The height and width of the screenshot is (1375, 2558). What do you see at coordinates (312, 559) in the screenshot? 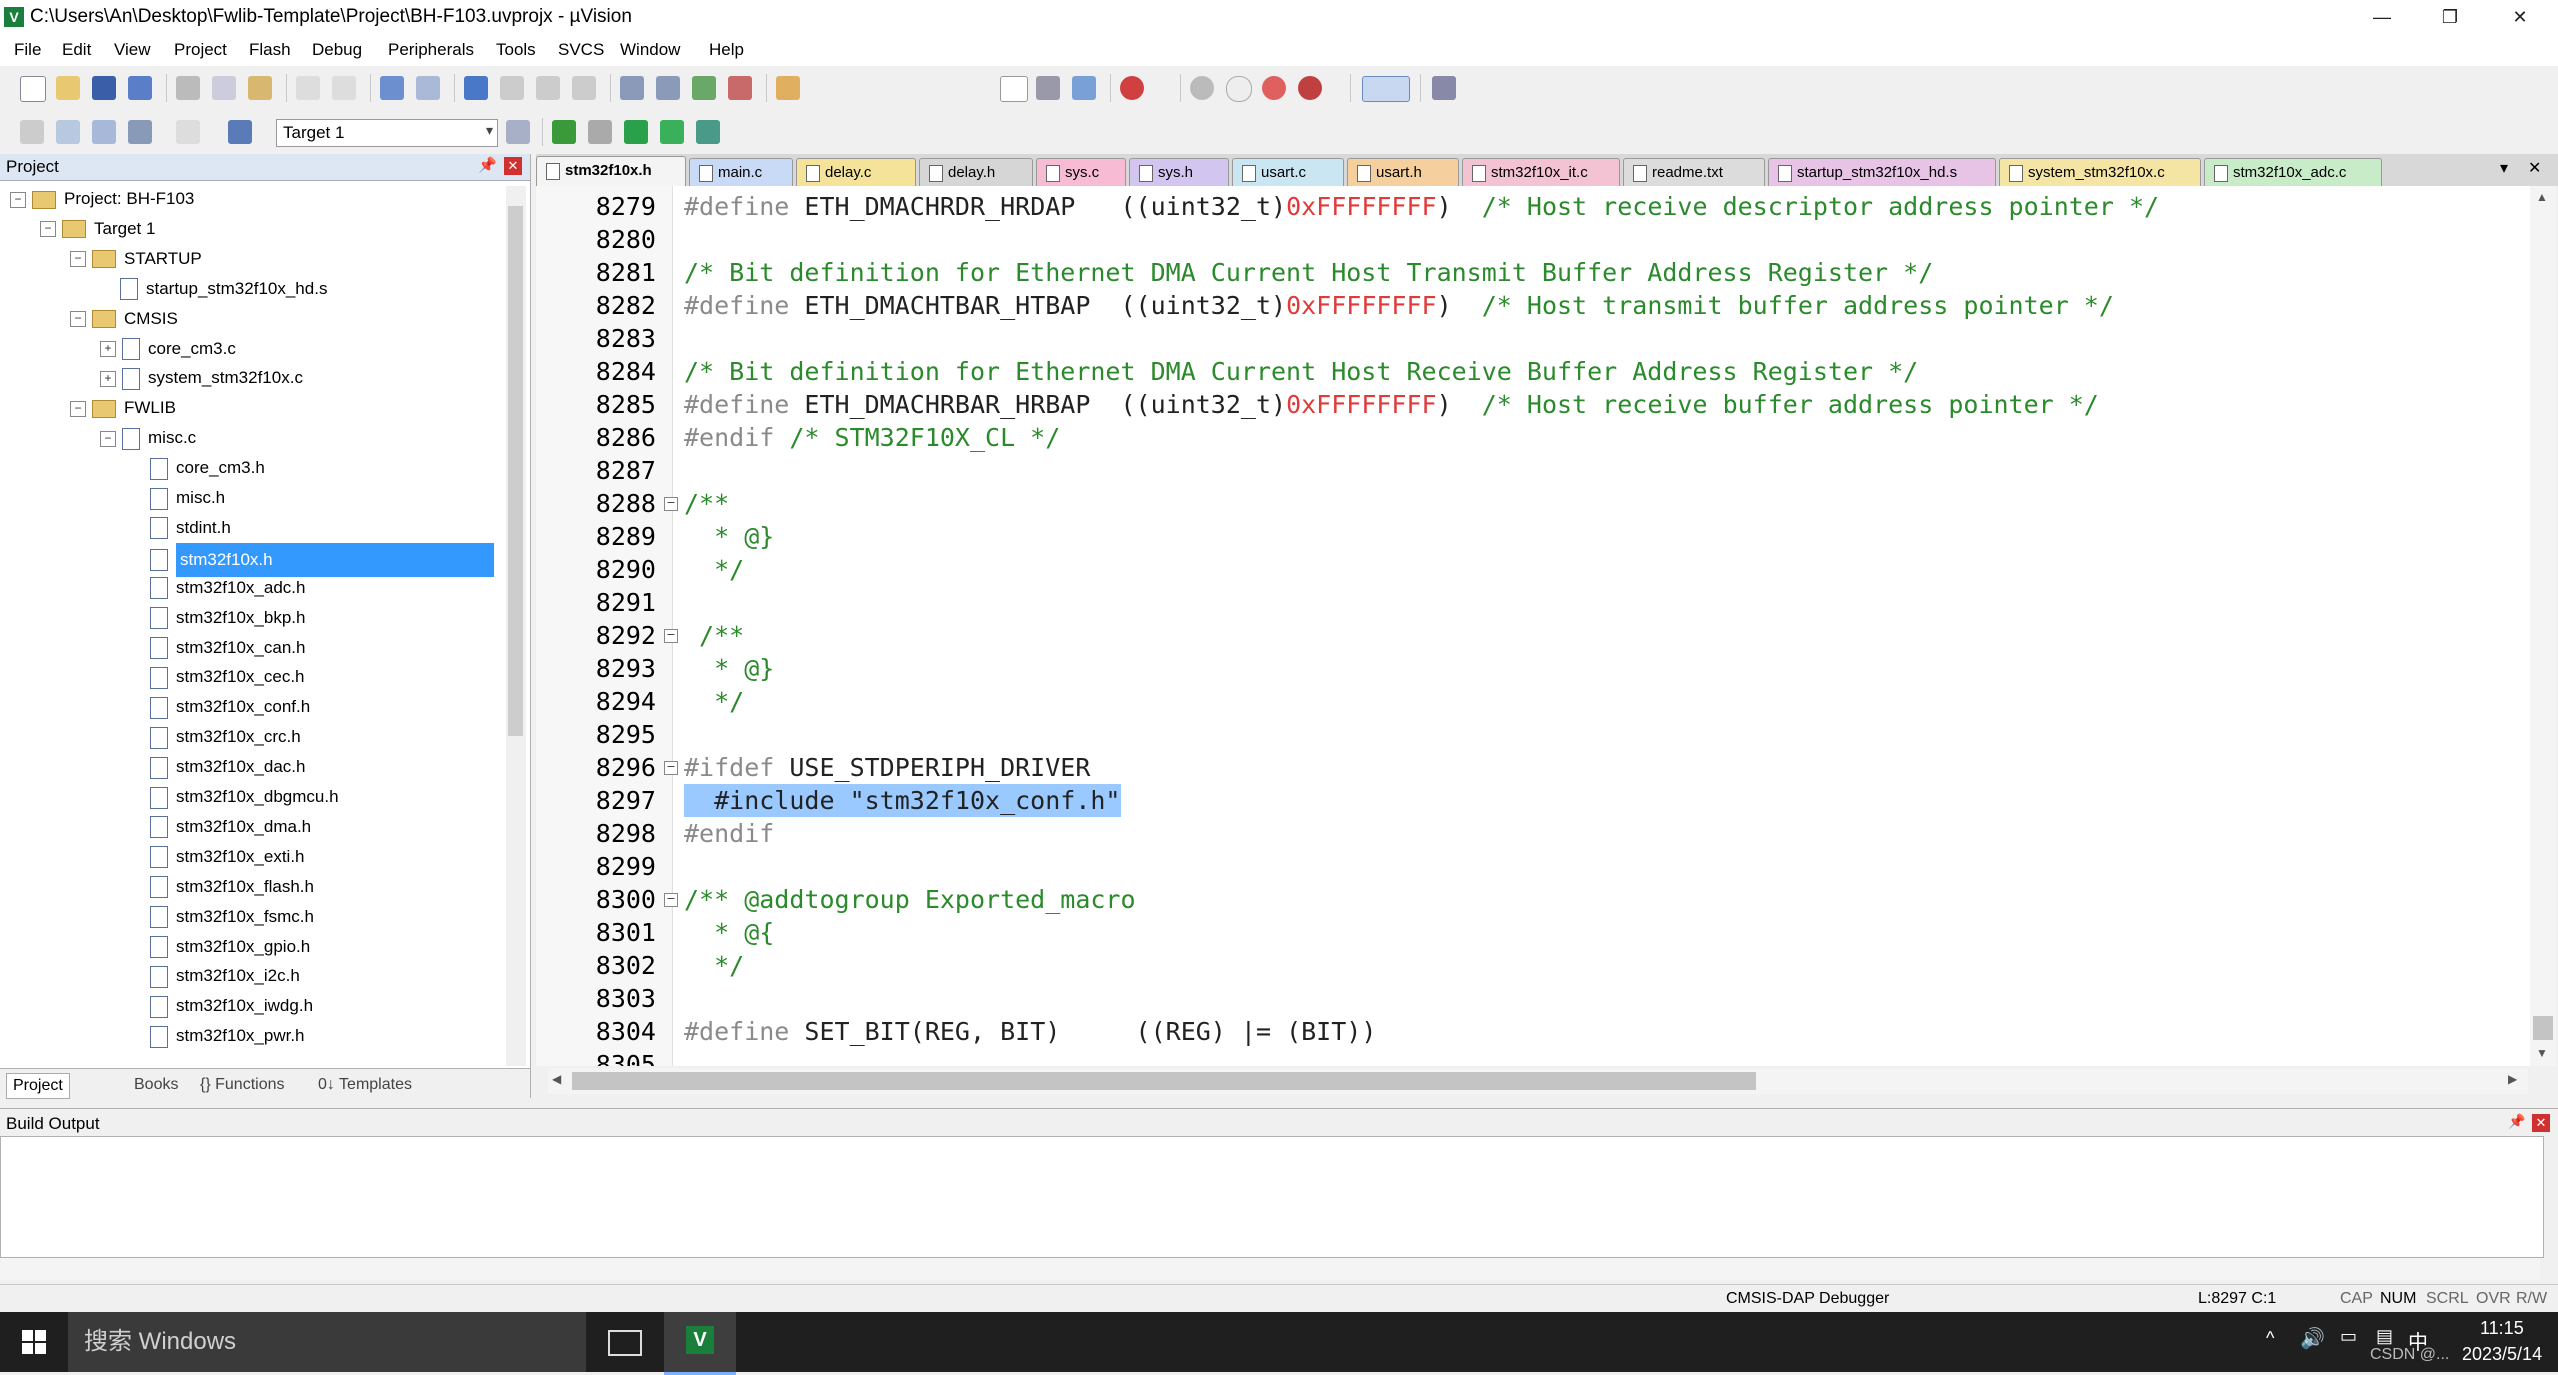
I see `tree-item: stm32f10x.h` at bounding box center [312, 559].